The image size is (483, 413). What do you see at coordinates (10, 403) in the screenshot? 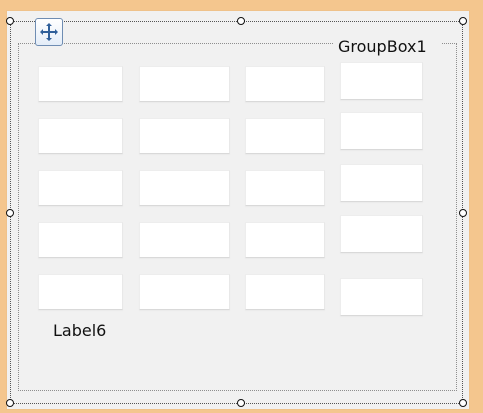
I see `selection-handle-bottom-left` at bounding box center [10, 403].